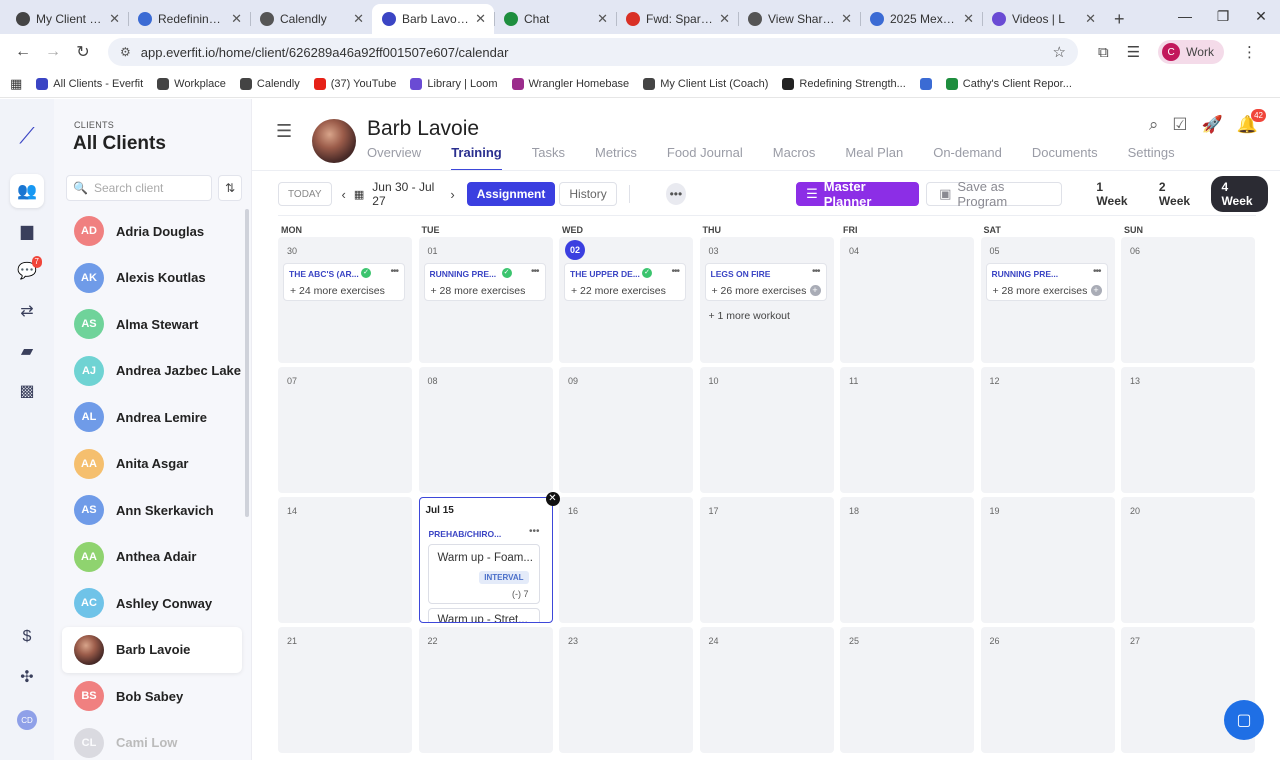  I want to click on client-list-item: AKAlexis Koutlas, so click(152, 278).